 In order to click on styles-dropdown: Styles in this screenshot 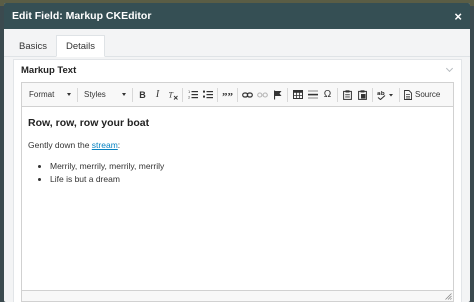, I will do `click(105, 95)`.